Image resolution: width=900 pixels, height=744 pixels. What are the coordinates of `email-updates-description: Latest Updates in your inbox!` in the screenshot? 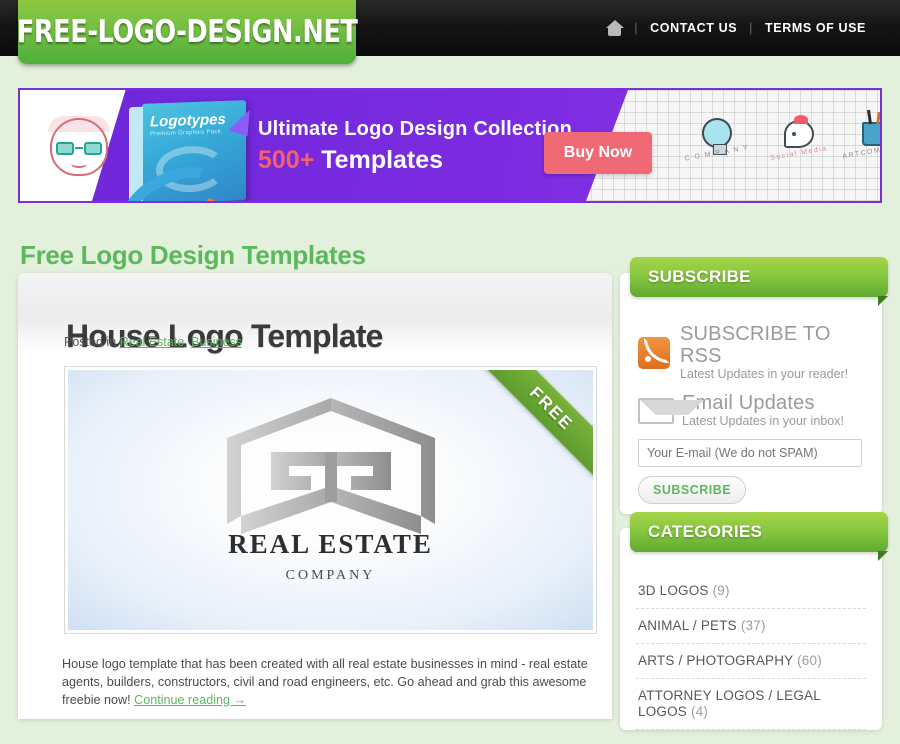 It's located at (763, 421).